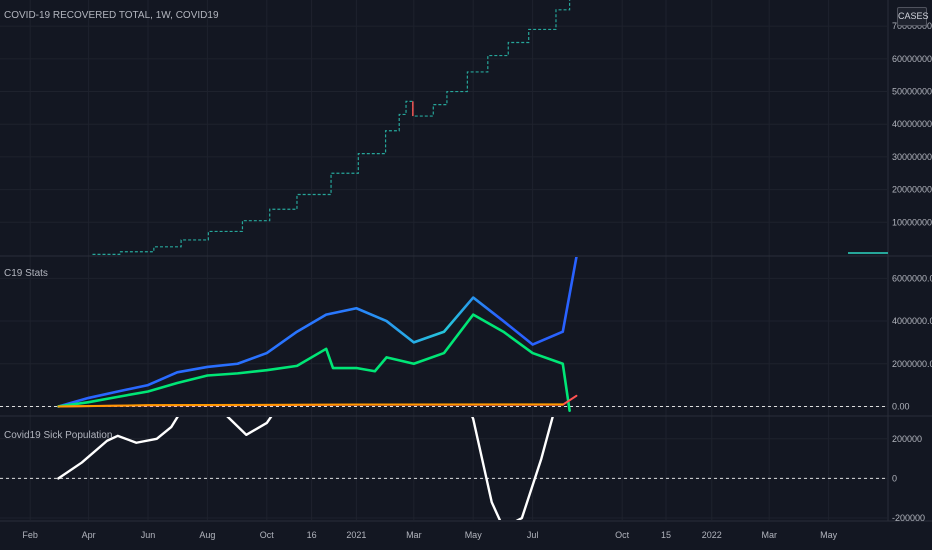  I want to click on xtick-label-9: Jul, so click(533, 535).